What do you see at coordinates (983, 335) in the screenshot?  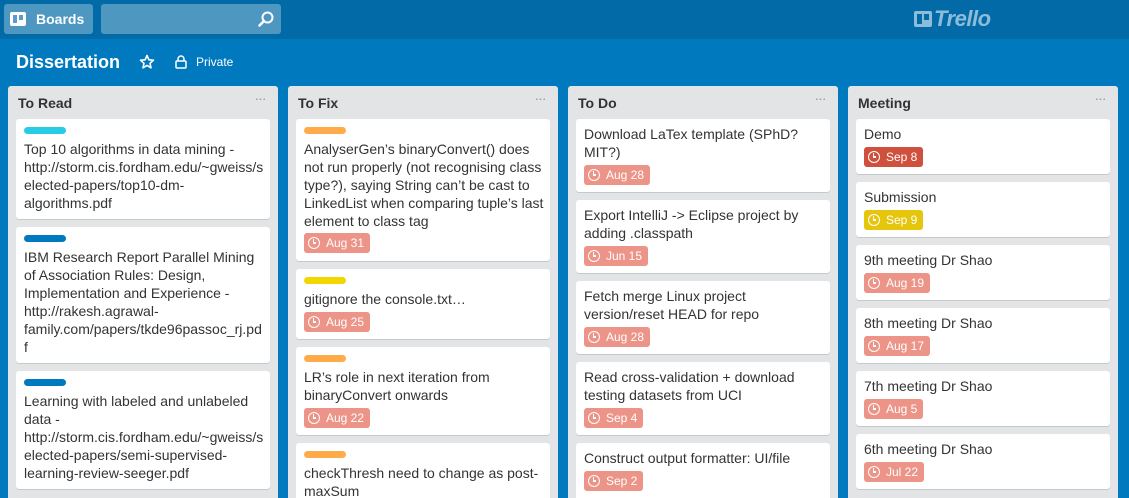 I see `card: 8th meeting Dr Shao Aug 17` at bounding box center [983, 335].